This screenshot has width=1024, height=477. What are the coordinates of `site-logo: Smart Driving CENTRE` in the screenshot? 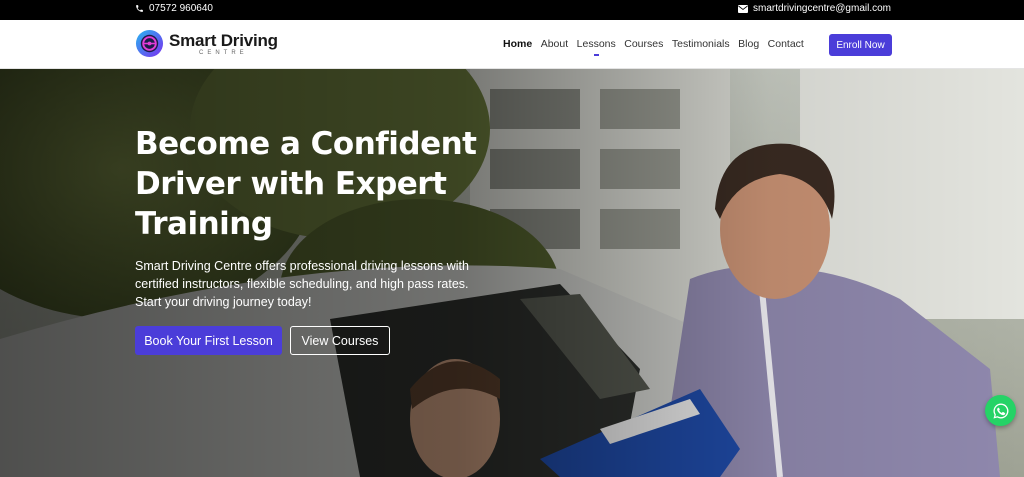 It's located at (206, 43).